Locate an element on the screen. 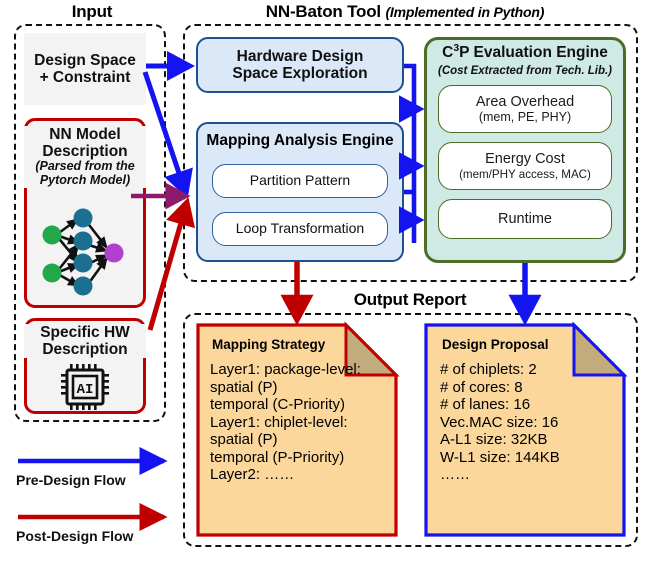 The width and height of the screenshot is (650, 572). c3p-item-area-overhead: Area Overhead (mem, PE, PHY) is located at coordinates (525, 109).